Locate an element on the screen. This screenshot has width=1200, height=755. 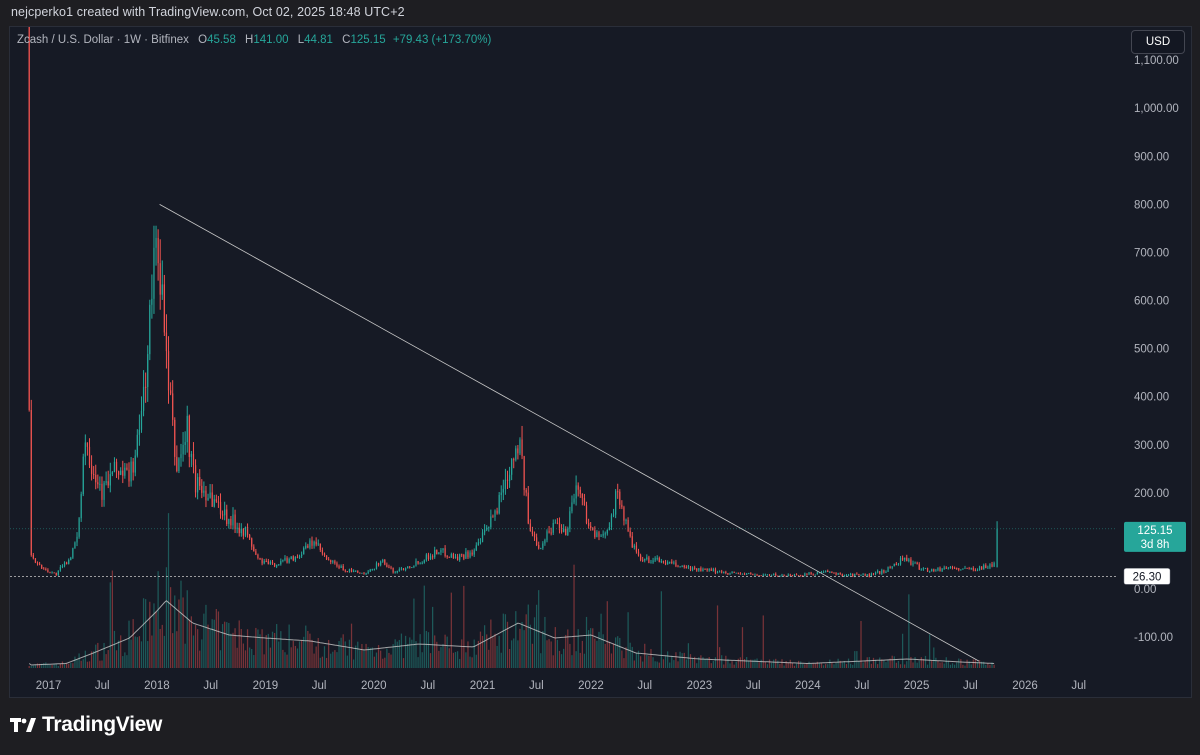
tradingview-logo: TradingView is located at coordinates (86, 725).